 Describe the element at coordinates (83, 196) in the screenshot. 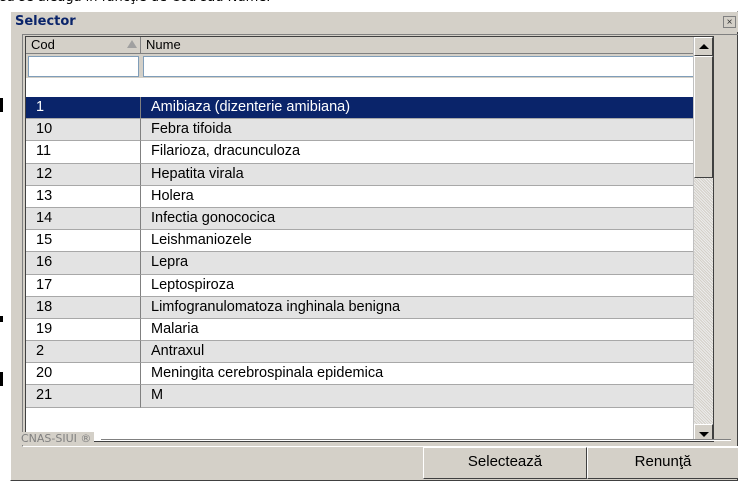

I see `cod-cell: 13` at that location.